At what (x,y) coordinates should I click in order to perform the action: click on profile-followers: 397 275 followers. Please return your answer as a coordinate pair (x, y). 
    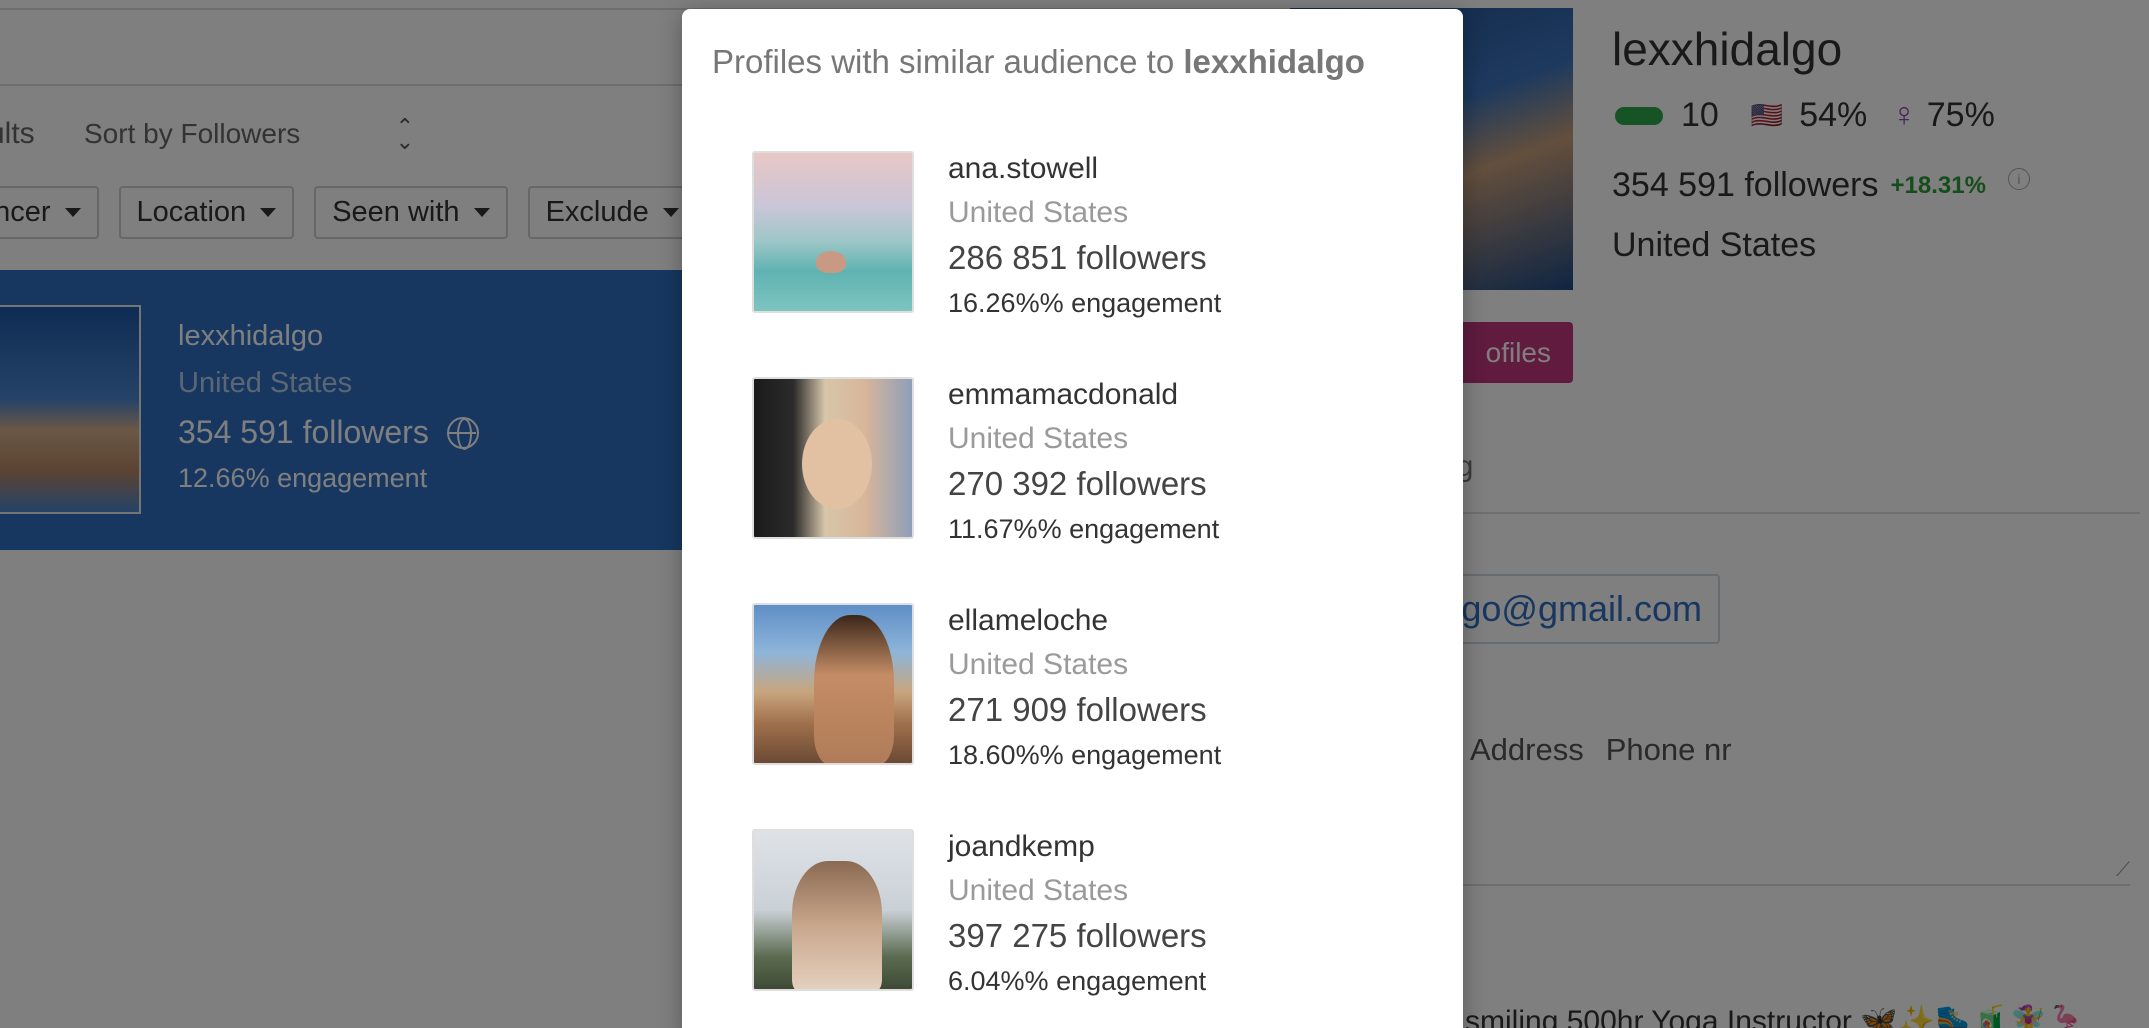
    Looking at the image, I should click on (1077, 935).